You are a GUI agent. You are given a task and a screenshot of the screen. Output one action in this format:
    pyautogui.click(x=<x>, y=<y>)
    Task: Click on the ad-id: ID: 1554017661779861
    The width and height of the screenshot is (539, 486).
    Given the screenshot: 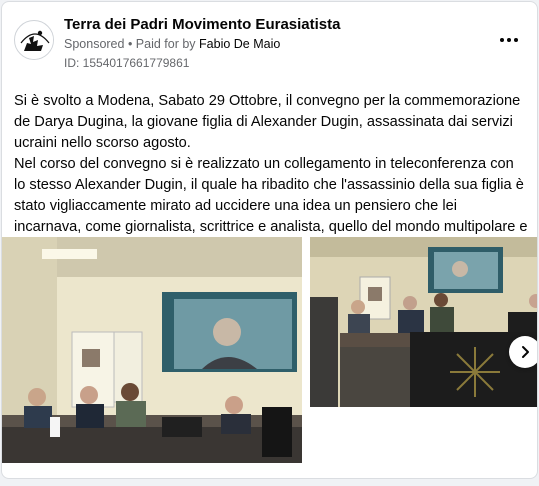 What is the action you would take?
    pyautogui.click(x=127, y=63)
    